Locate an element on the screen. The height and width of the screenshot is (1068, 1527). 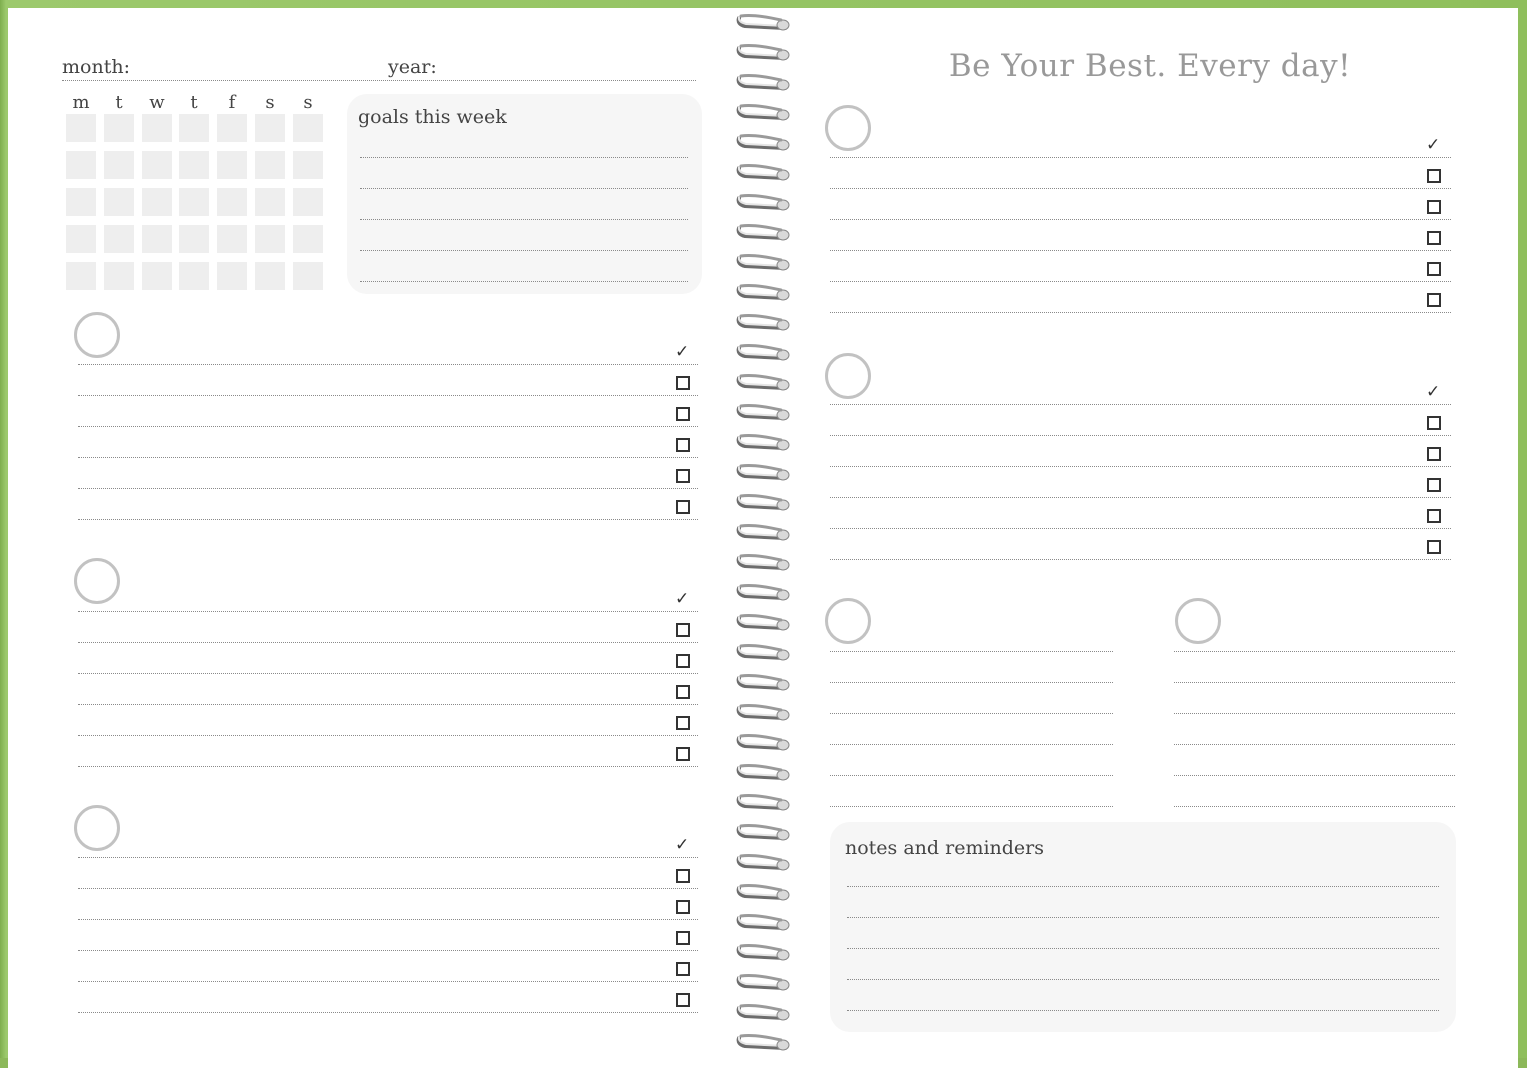
month-year-line is located at coordinates (379, 80).